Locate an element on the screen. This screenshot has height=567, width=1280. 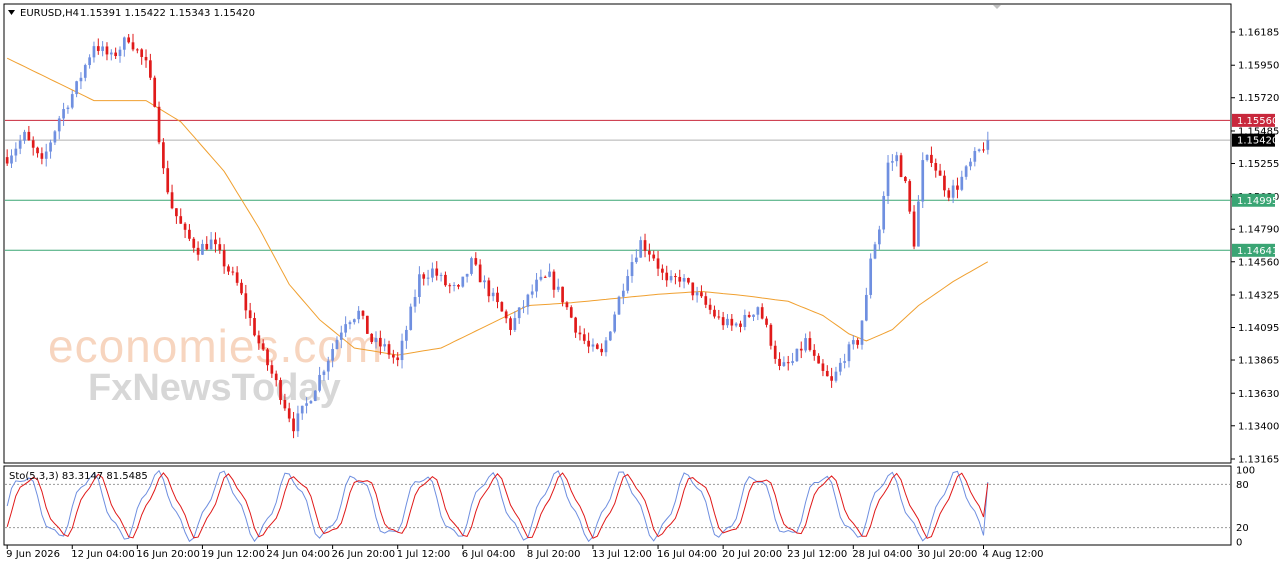
stoch-level-label: 80 is located at coordinates (1242, 485).